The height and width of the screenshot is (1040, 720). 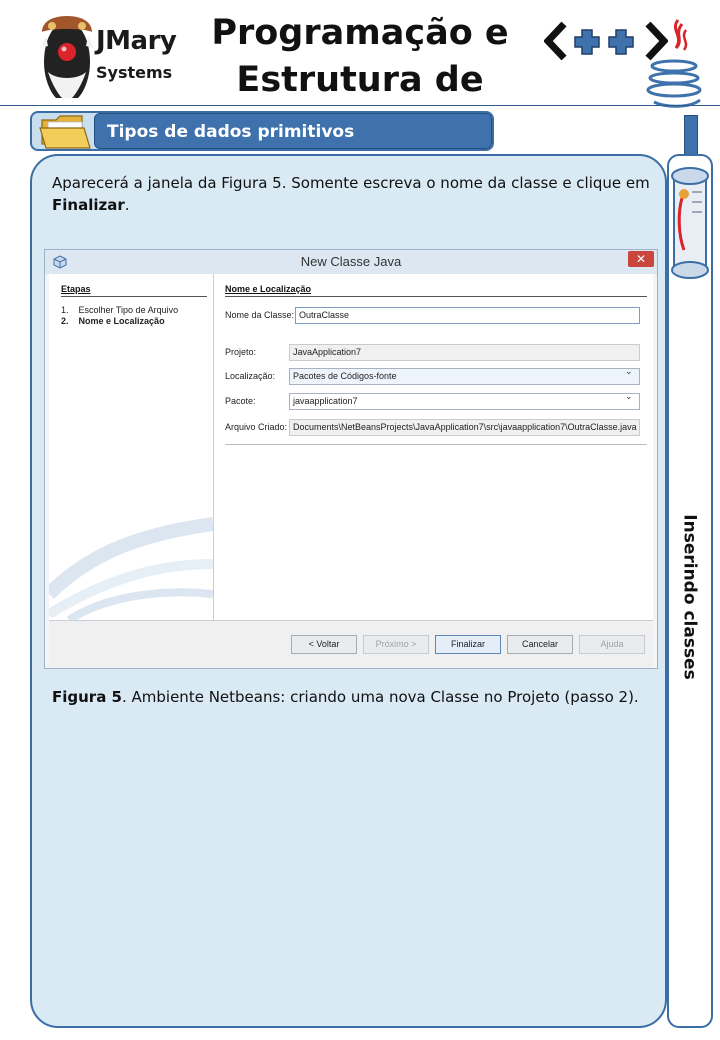 What do you see at coordinates (134, 72) in the screenshot?
I see `logo-text-systems: Systems` at bounding box center [134, 72].